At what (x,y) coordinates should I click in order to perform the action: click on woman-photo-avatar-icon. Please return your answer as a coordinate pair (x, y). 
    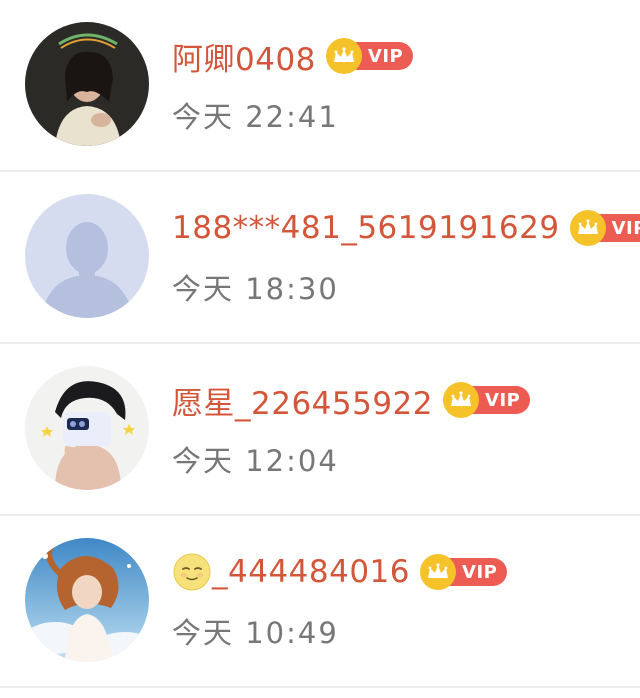
    Looking at the image, I should click on (87, 84).